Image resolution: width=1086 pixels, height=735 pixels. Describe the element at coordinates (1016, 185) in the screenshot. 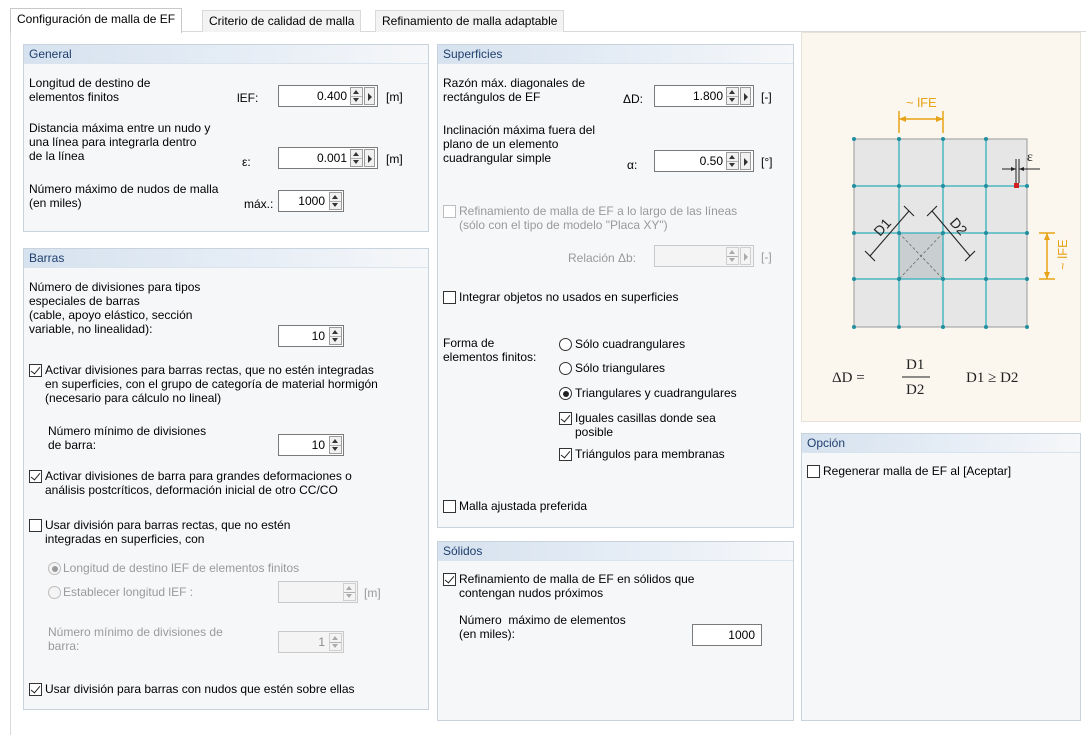

I see `red-node` at that location.